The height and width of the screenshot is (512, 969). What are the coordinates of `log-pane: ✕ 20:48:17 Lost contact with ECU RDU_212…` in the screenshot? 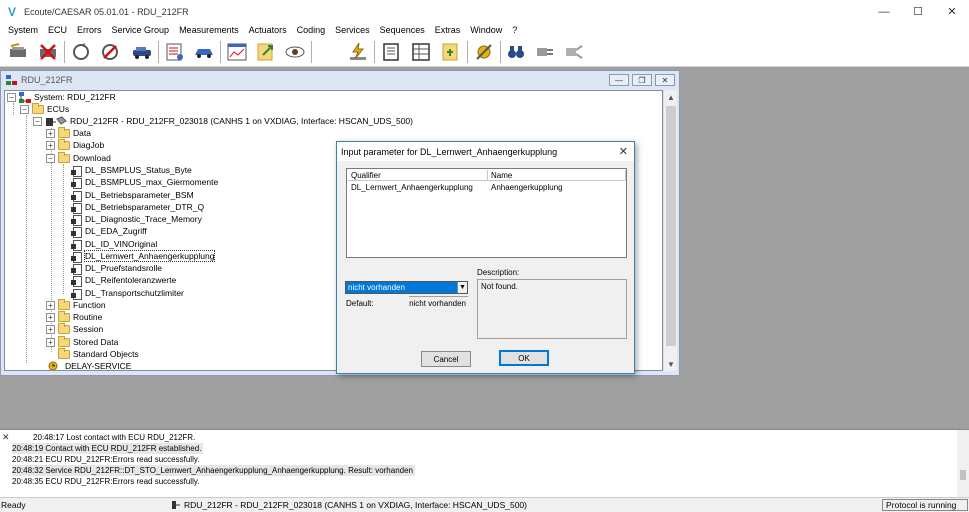 It's located at (484, 463).